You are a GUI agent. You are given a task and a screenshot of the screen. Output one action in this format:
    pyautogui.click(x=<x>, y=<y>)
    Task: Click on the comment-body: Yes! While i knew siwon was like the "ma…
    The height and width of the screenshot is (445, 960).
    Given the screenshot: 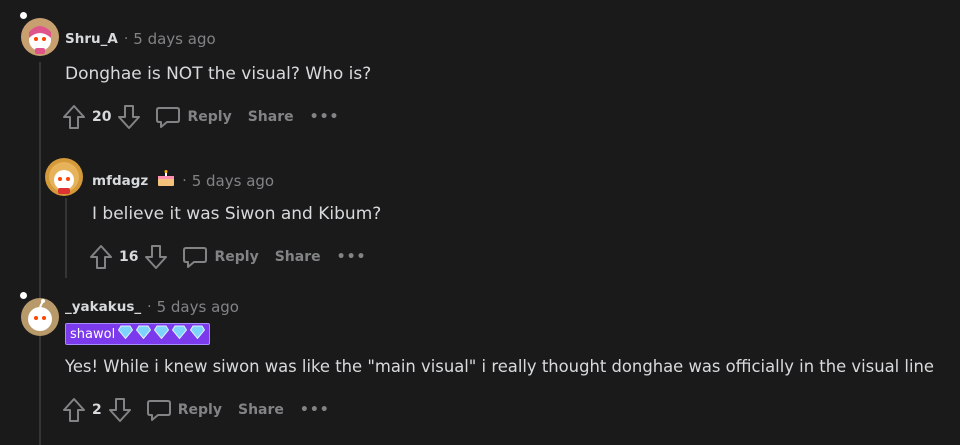 What is the action you would take?
    pyautogui.click(x=499, y=366)
    